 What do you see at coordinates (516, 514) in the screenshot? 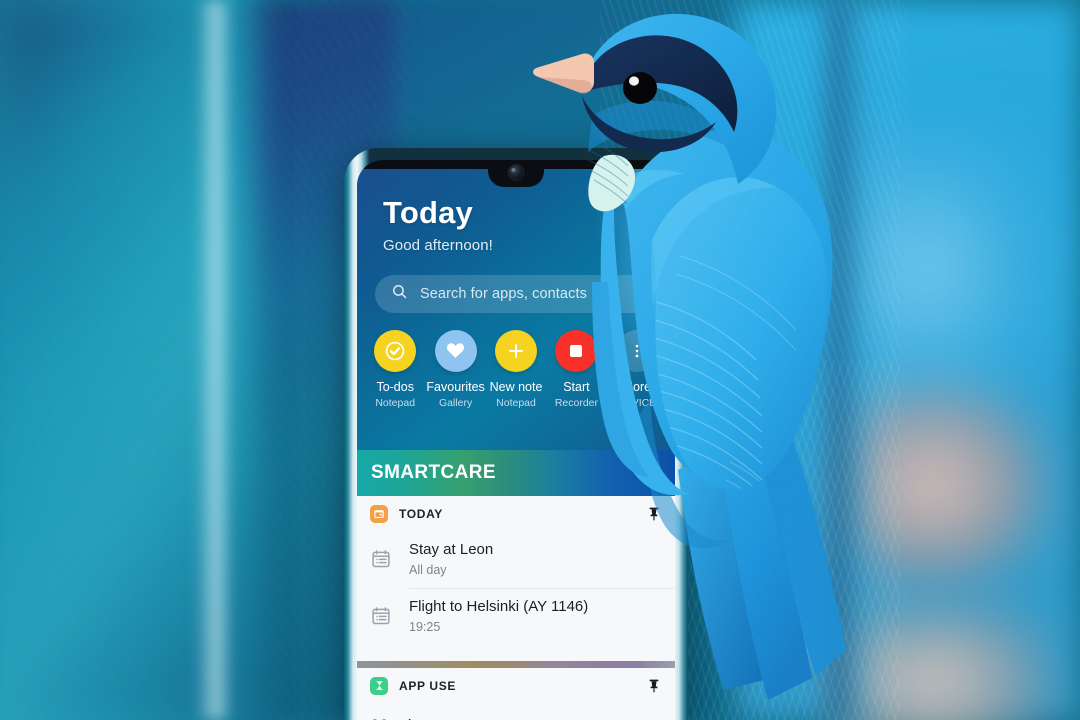
I see `today-card-header: TODAY` at bounding box center [516, 514].